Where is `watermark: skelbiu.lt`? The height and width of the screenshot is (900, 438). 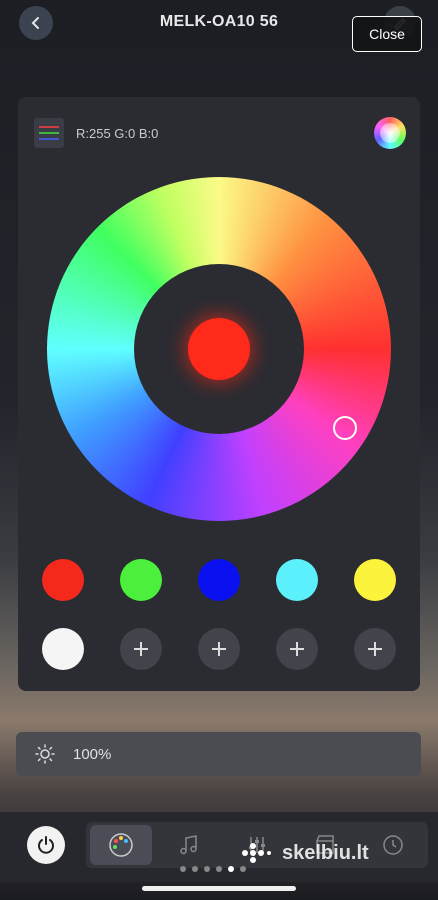 watermark: skelbiu.lt is located at coordinates (304, 853).